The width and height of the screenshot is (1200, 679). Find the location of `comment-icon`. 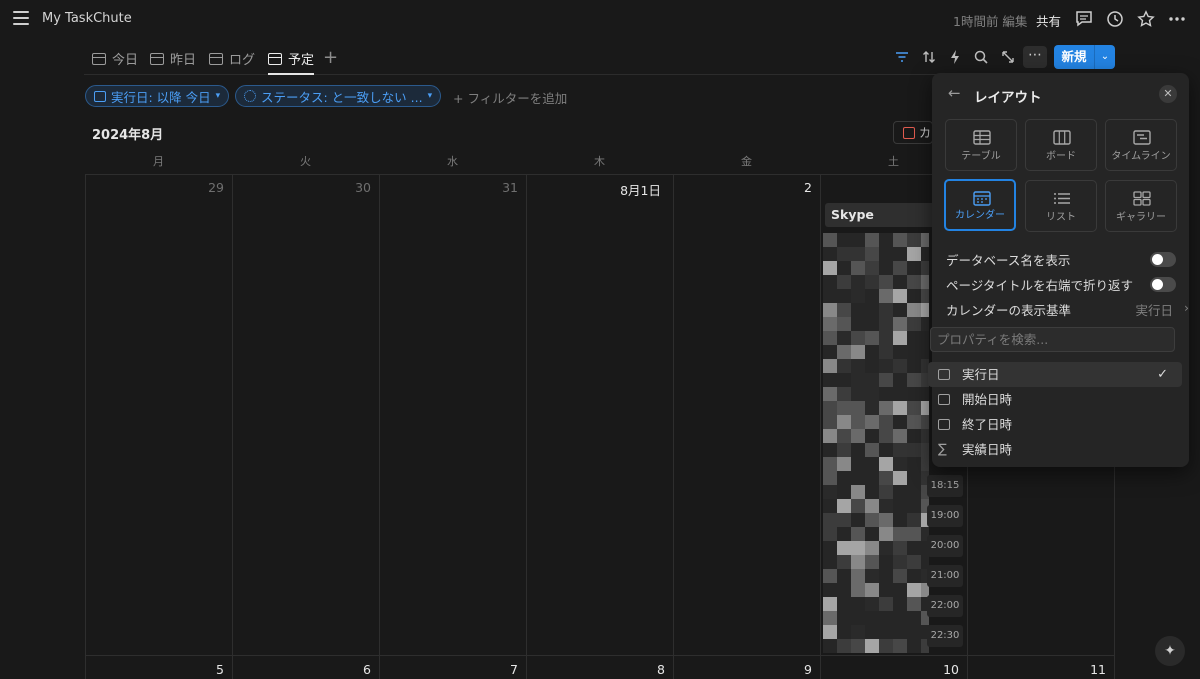

comment-icon is located at coordinates (1084, 19).